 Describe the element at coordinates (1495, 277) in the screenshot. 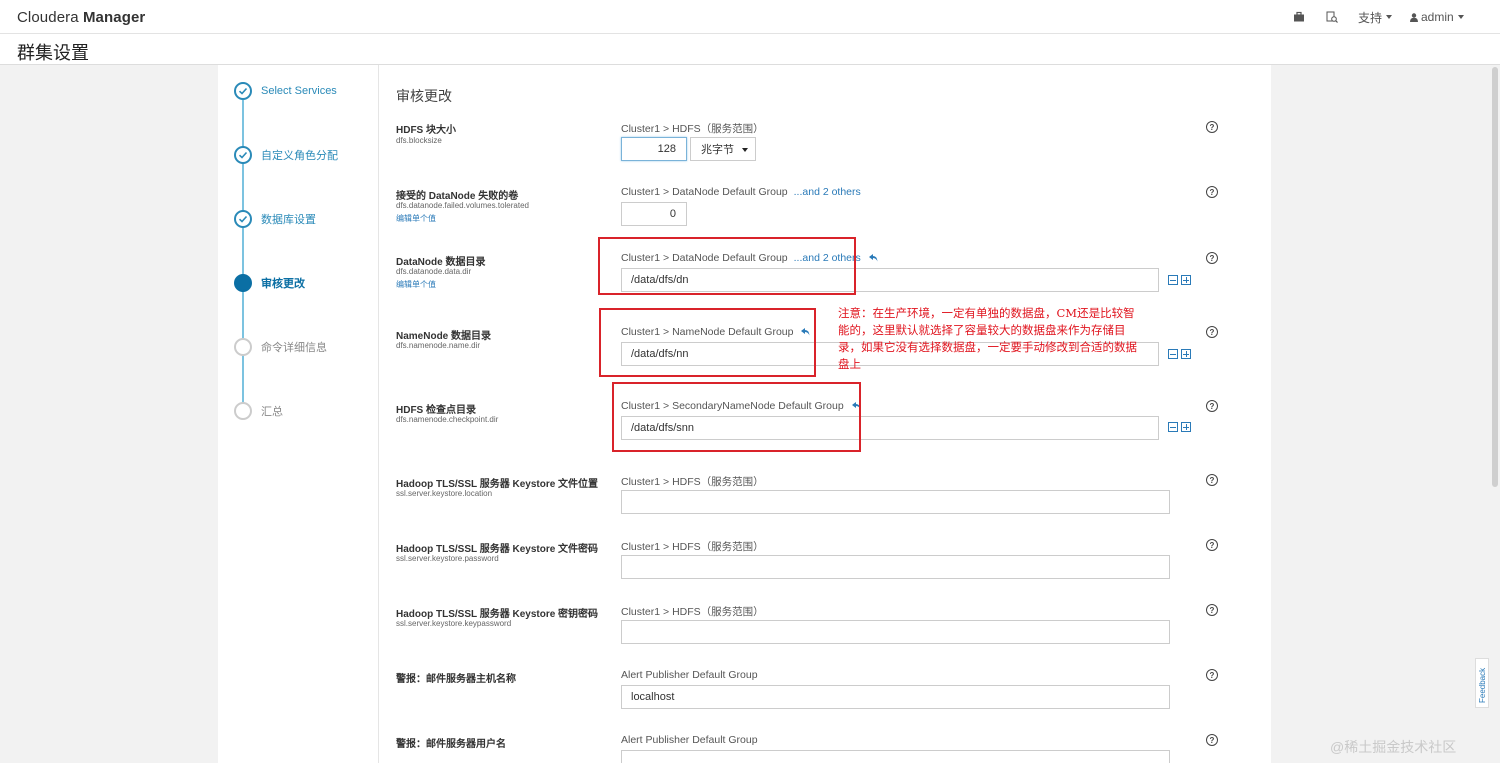

I see `scrollbar-thumb` at that location.